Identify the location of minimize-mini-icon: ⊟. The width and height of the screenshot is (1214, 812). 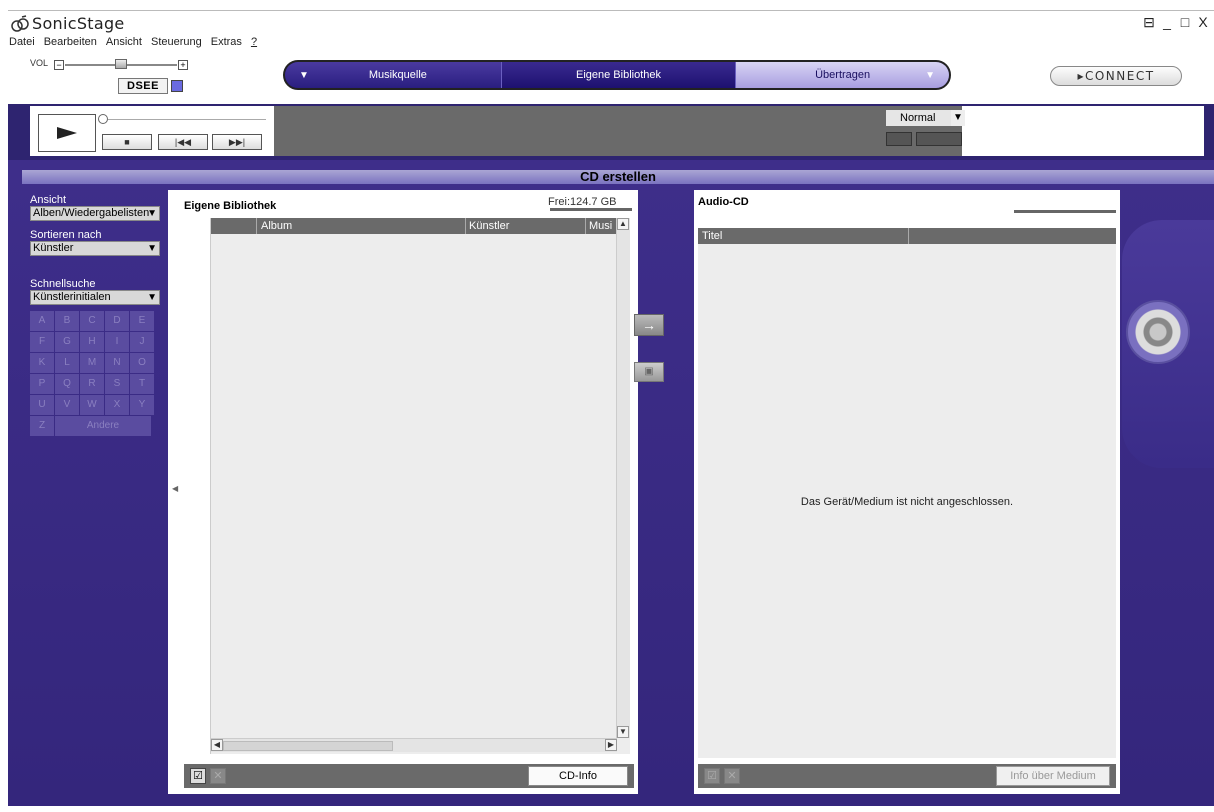
(1149, 22).